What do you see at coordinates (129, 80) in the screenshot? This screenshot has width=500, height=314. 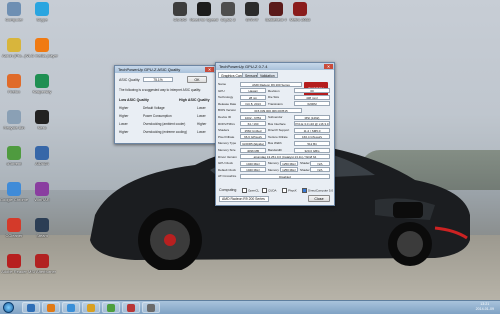 I see `asic-field-label: ASIC Quality` at bounding box center [129, 80].